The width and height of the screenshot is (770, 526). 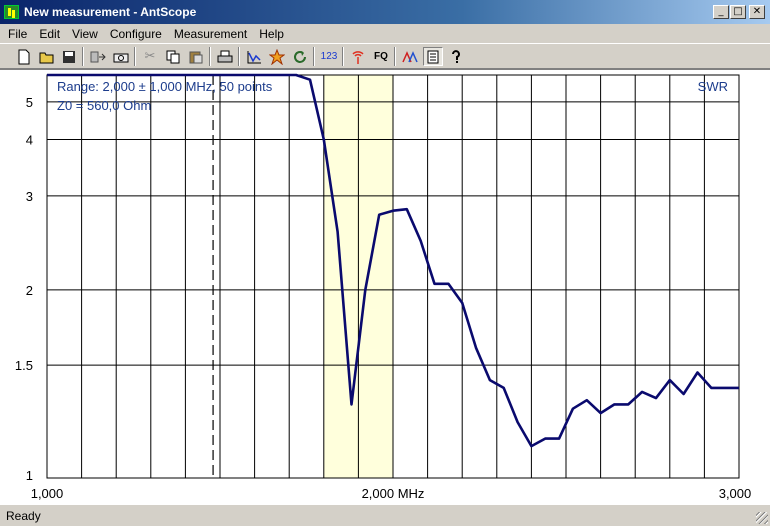 I want to click on frequency-button: FQ, so click(x=381, y=56).